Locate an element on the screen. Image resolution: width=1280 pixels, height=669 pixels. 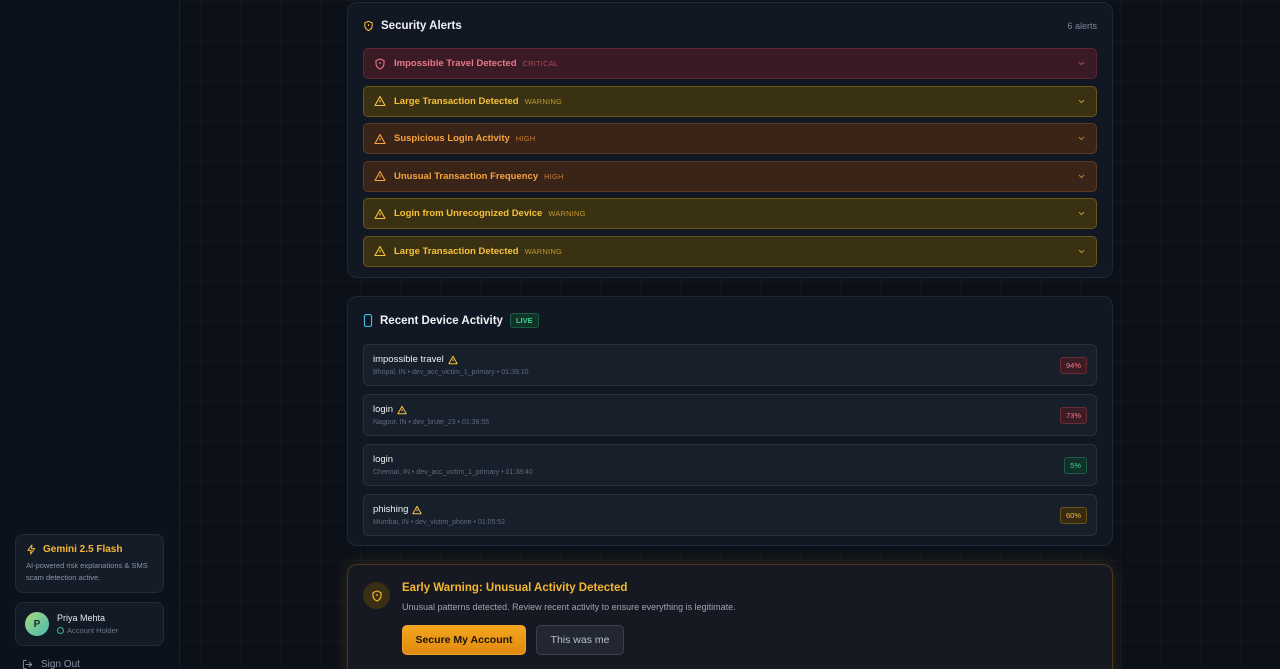
alert-title: Unusual Transaction Frequency is located at coordinates (466, 176).